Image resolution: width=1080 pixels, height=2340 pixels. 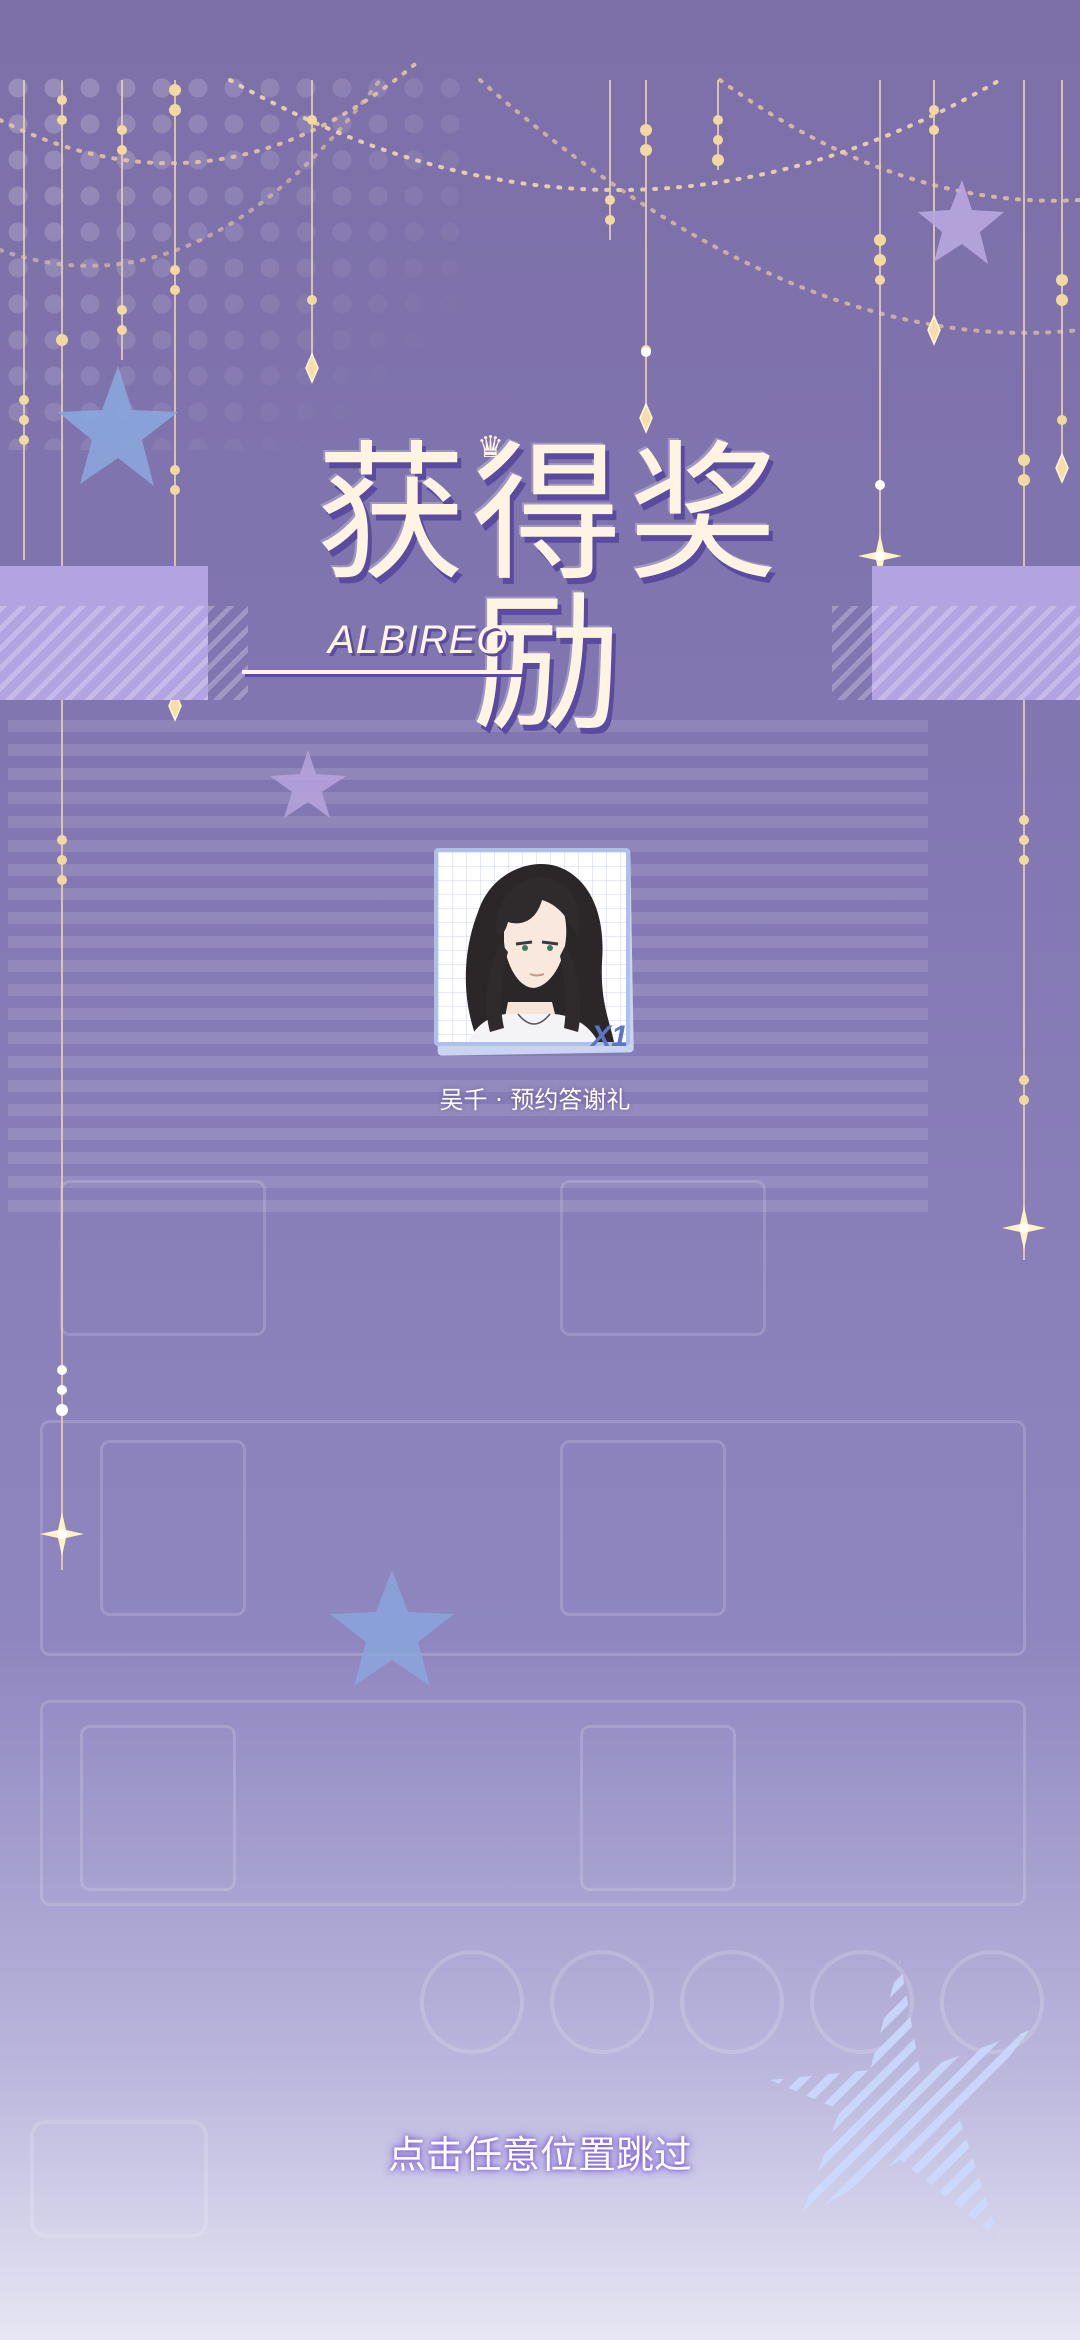 I want to click on reward-item: X1, so click(x=534, y=953).